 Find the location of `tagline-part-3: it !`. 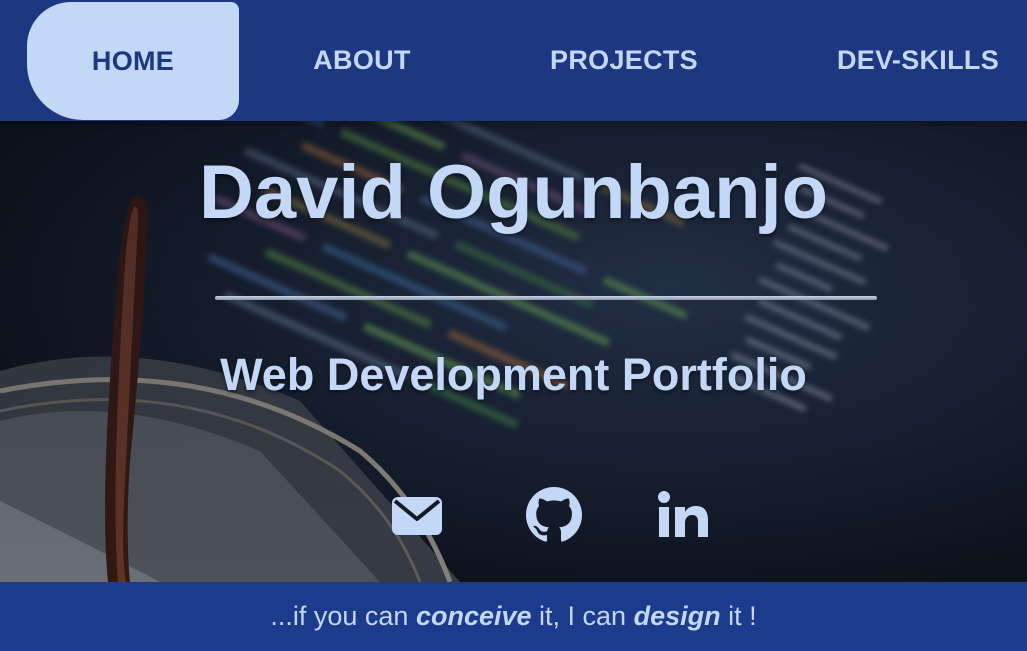

tagline-part-3: it ! is located at coordinates (738, 616).